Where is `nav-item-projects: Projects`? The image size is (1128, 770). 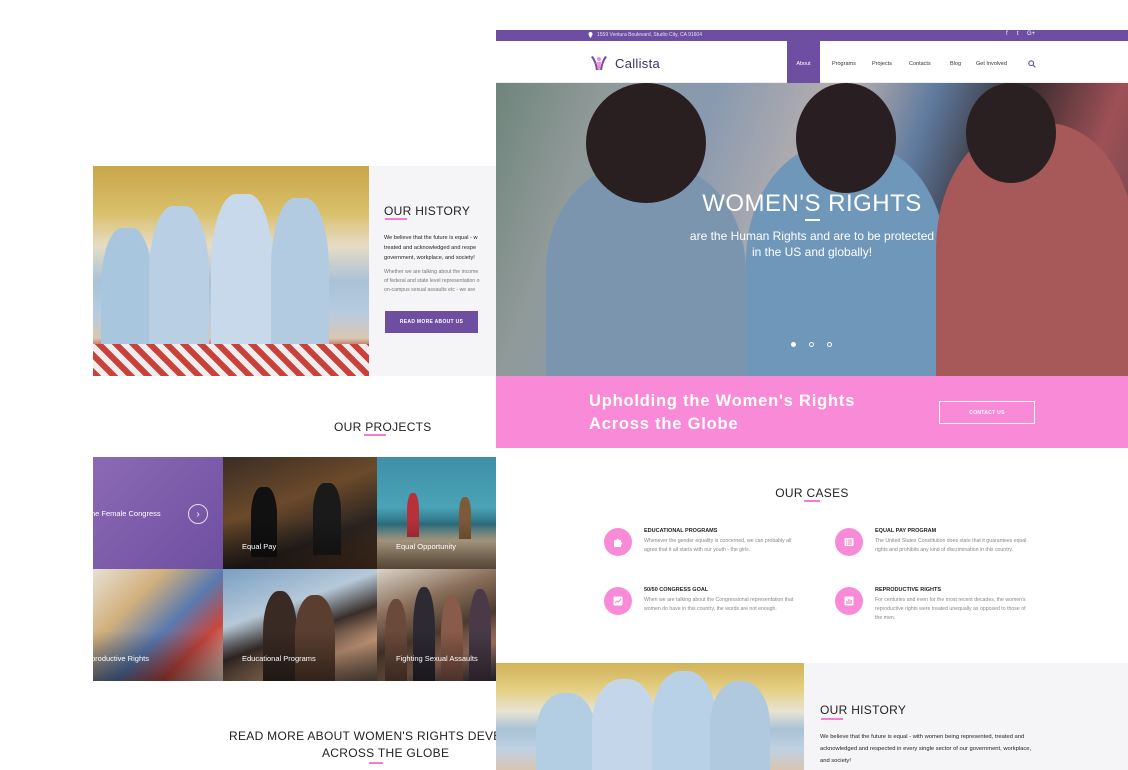
nav-item-projects: Projects is located at coordinates (882, 64).